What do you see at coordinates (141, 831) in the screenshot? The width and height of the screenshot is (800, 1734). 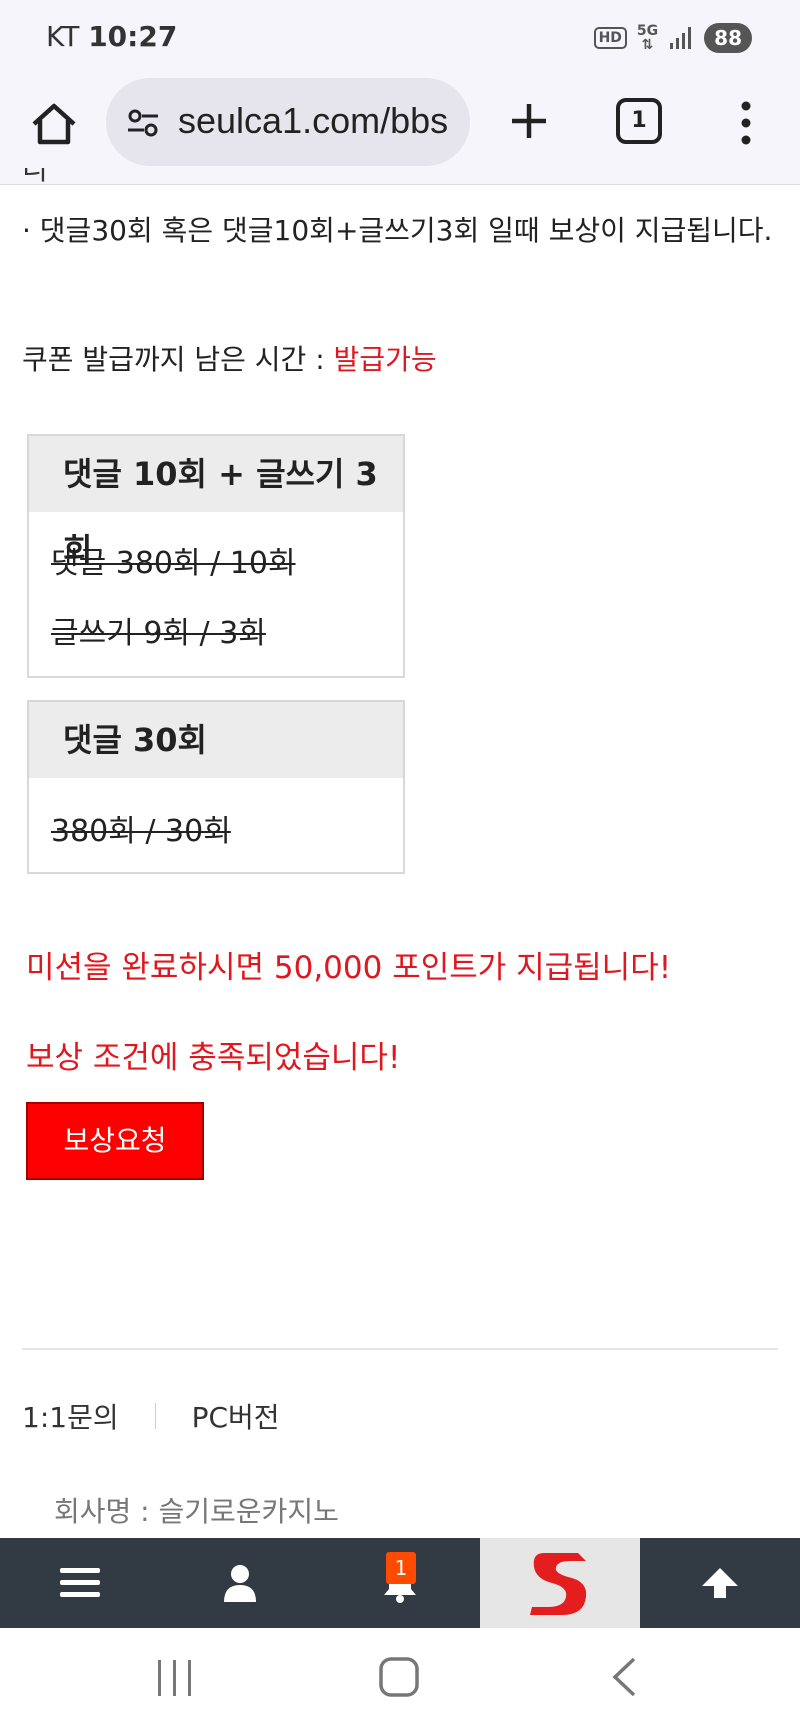 I see `mission-row-comments: 380회 / 30회` at bounding box center [141, 831].